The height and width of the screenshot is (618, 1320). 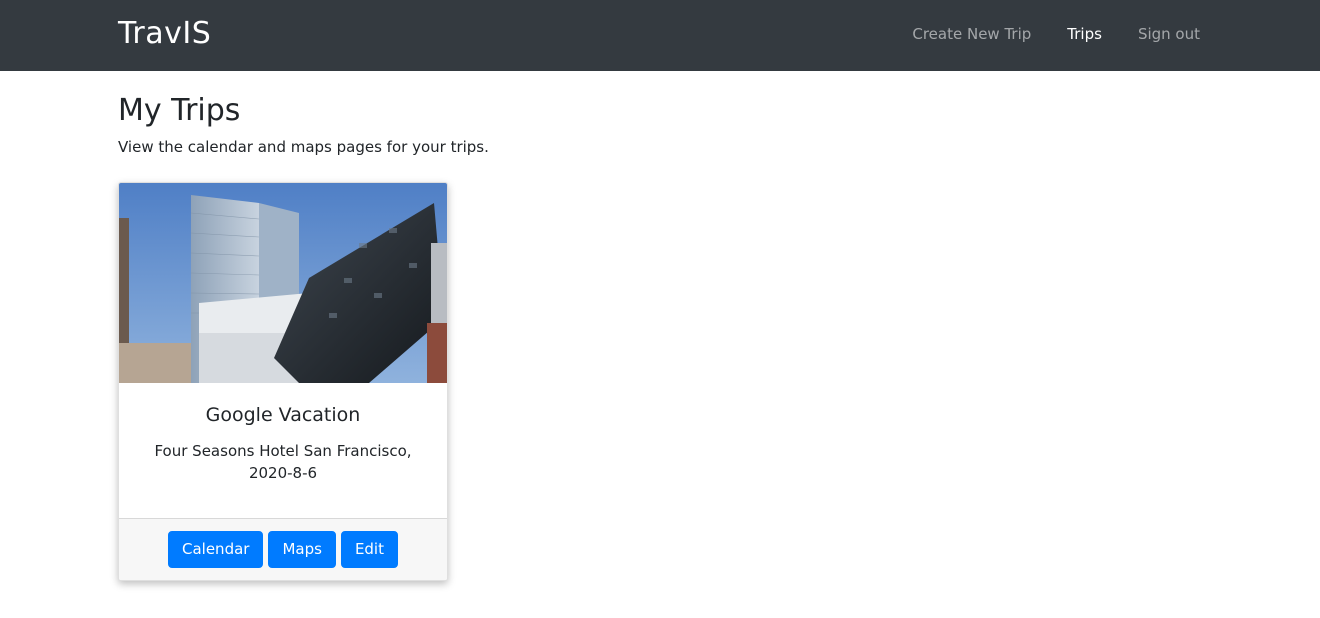 I want to click on brand-logo-link: TravIS, so click(x=164, y=34).